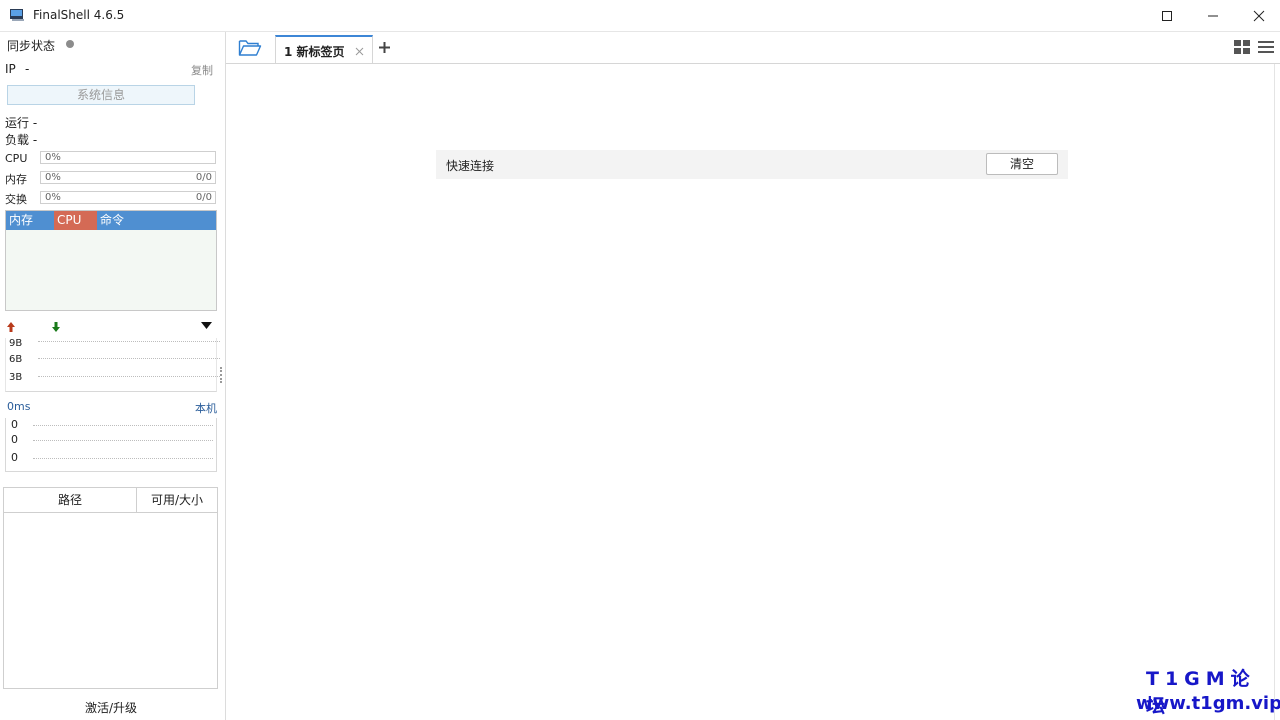  Describe the element at coordinates (359, 51) in the screenshot. I see `close-tab-icon` at that location.